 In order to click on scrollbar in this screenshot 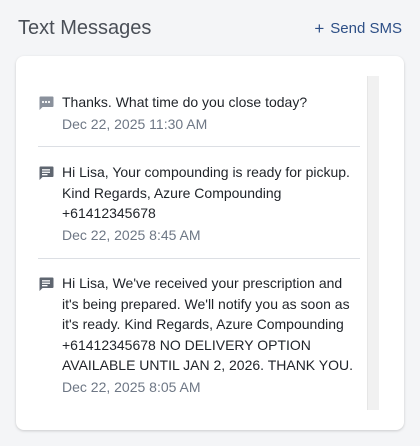, I will do `click(373, 243)`.